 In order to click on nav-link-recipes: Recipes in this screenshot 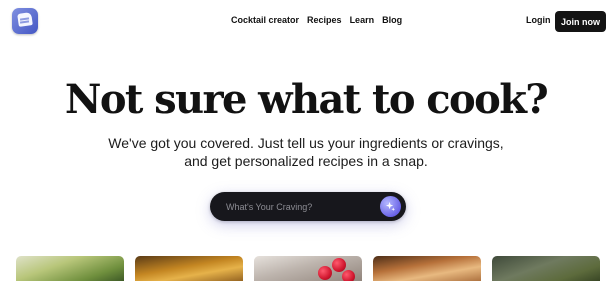, I will do `click(324, 20)`.